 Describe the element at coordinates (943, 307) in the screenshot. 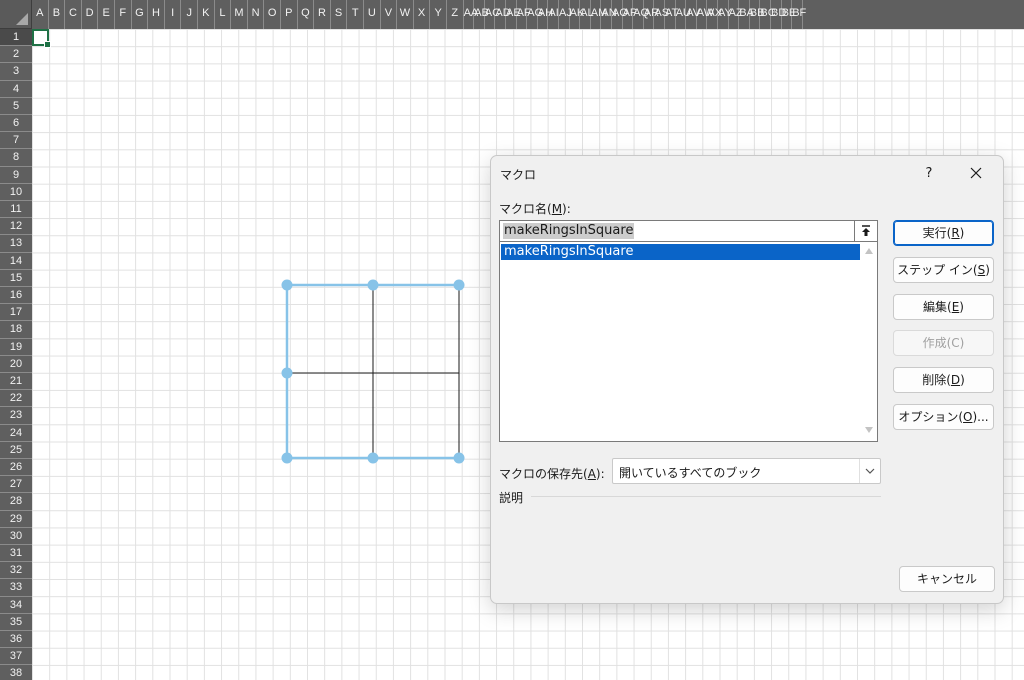

I see `edit-button: 編集(E)` at that location.